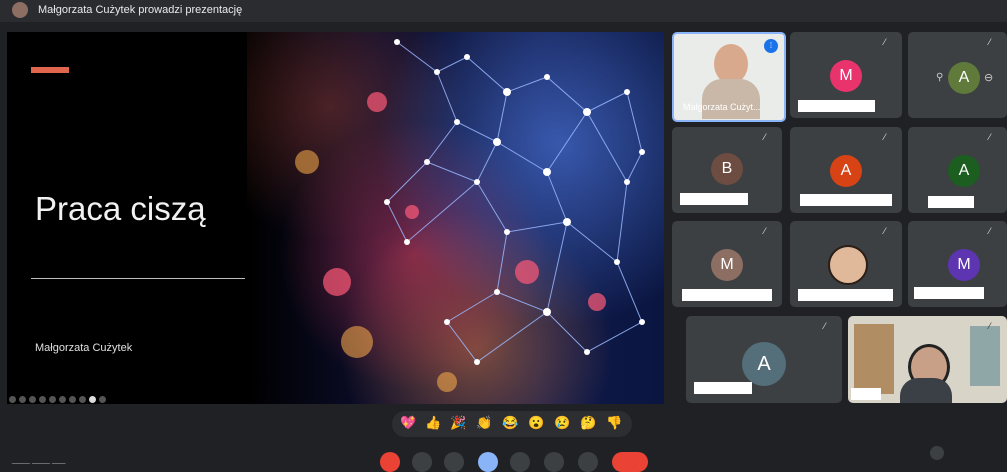  I want to click on reaction-thumbs-up: 👍, so click(433, 423).